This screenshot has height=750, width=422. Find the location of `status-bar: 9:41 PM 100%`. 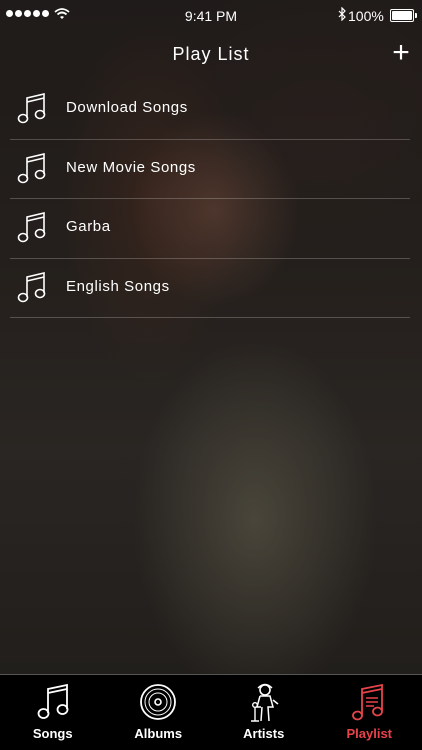

status-bar: 9:41 PM 100% is located at coordinates (211, 16).